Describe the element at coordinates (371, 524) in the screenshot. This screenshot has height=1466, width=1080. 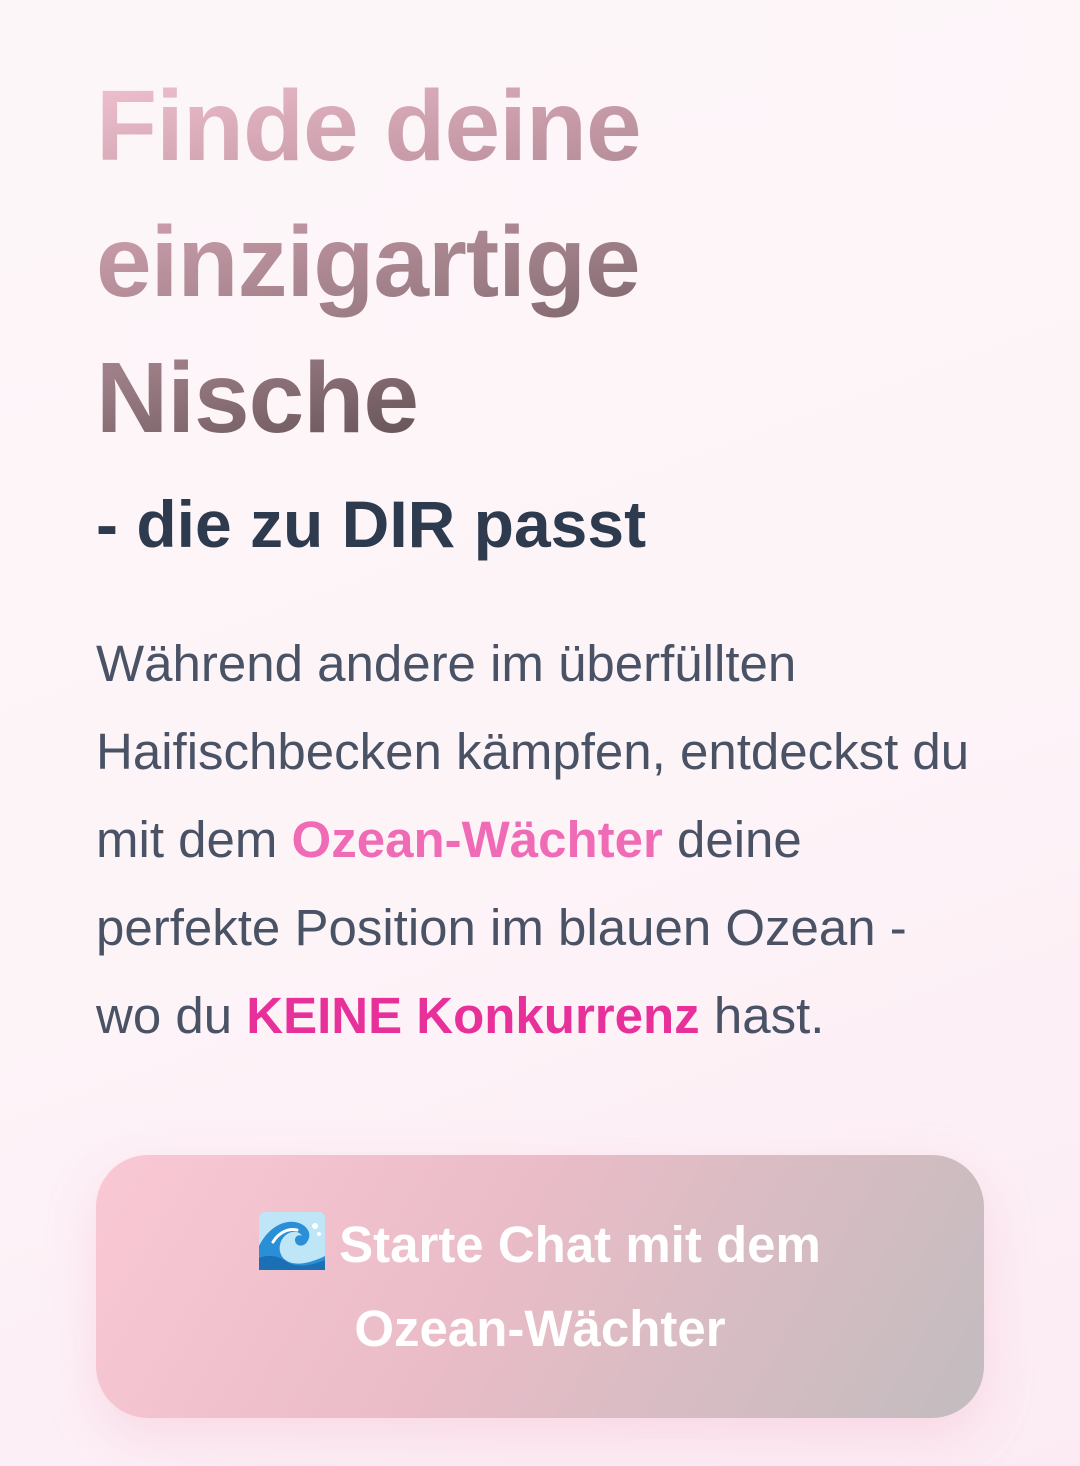
I see `subheadline: - die zu DIR passt` at that location.